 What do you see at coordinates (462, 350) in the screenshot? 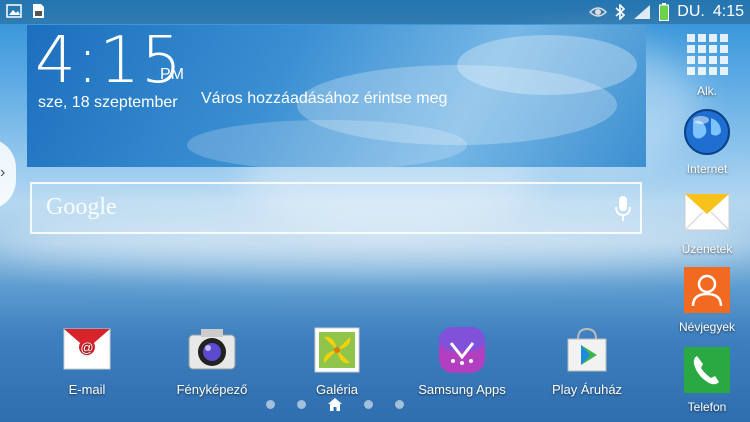
I see `samsung-apps-icon` at bounding box center [462, 350].